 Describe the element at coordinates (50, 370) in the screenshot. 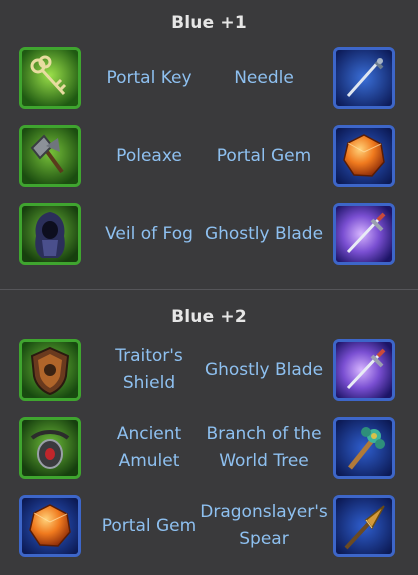

I see `traitors-shield-icon` at that location.